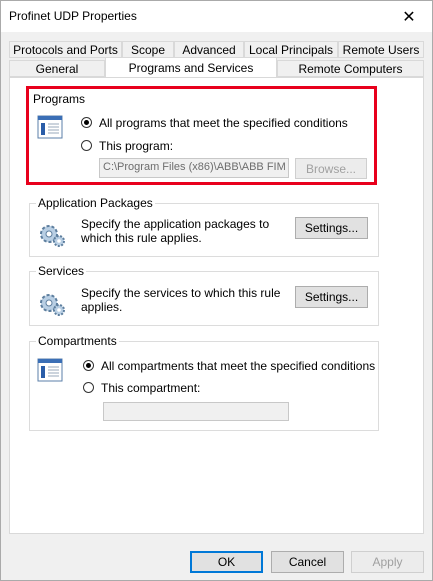 The image size is (433, 581). I want to click on apply-button-label: Apply, so click(387, 562).